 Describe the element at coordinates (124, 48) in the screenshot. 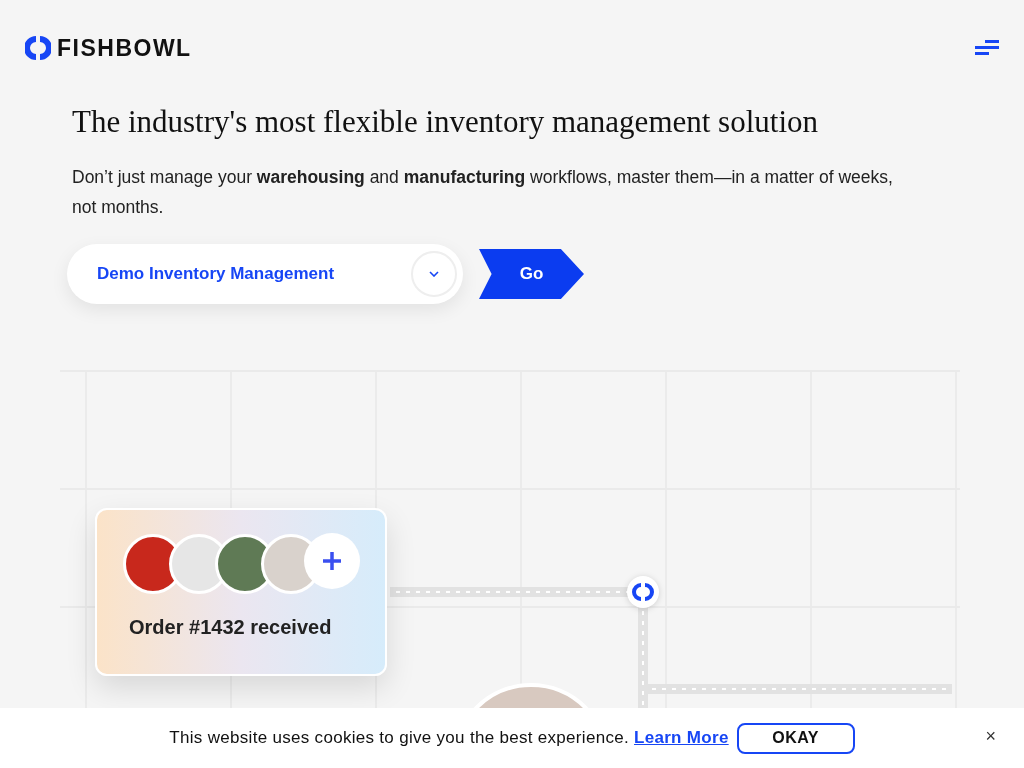

I see `logo-wordmark: FISHBOWL` at that location.